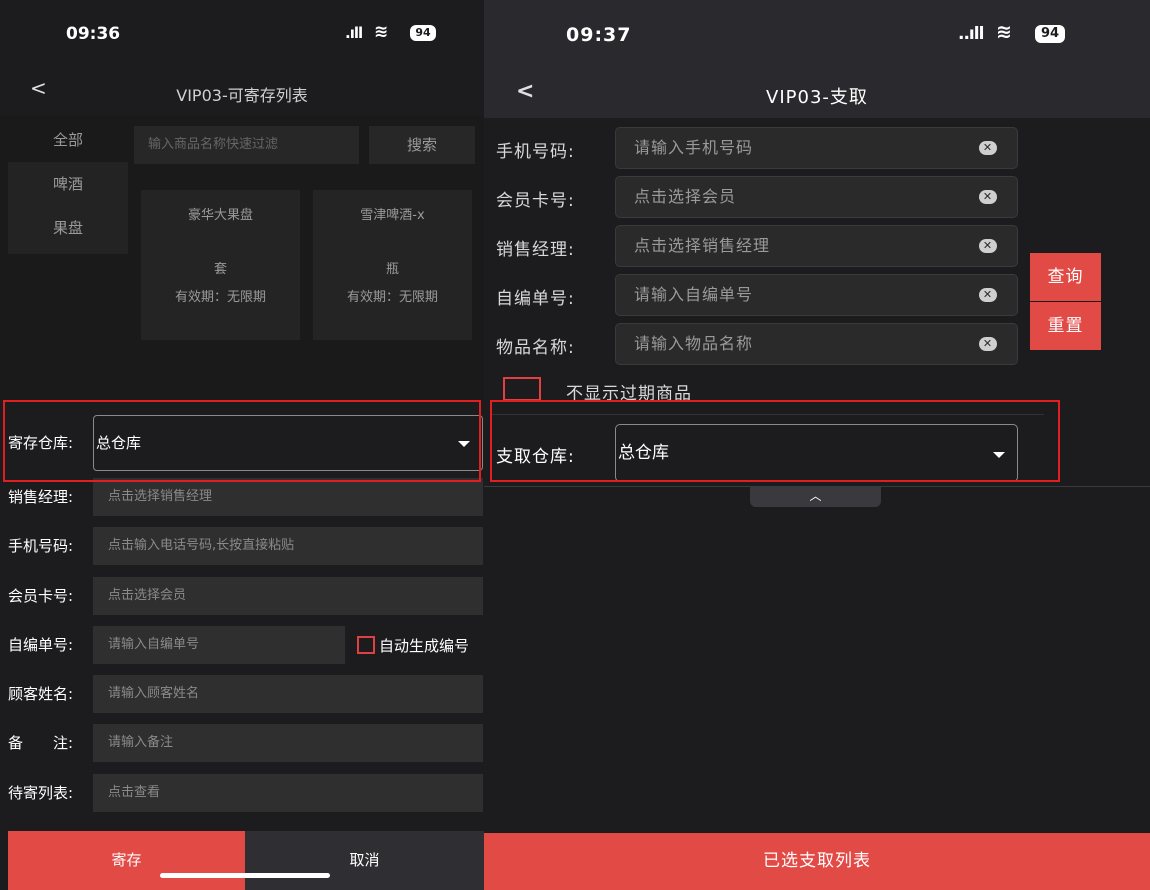  Describe the element at coordinates (815, 497) in the screenshot. I see `chevron-up-icon: ︿` at that location.